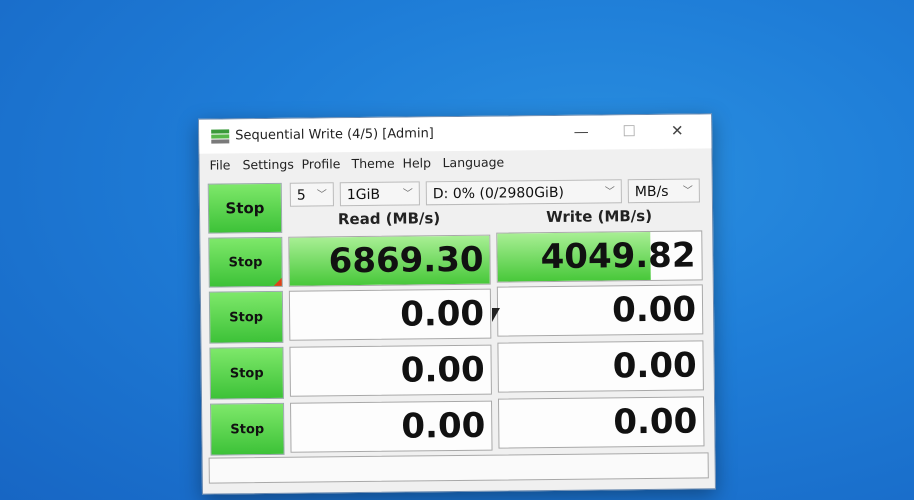 The image size is (914, 500). Describe the element at coordinates (372, 163) in the screenshot. I see `menu-theme: Theme` at that location.